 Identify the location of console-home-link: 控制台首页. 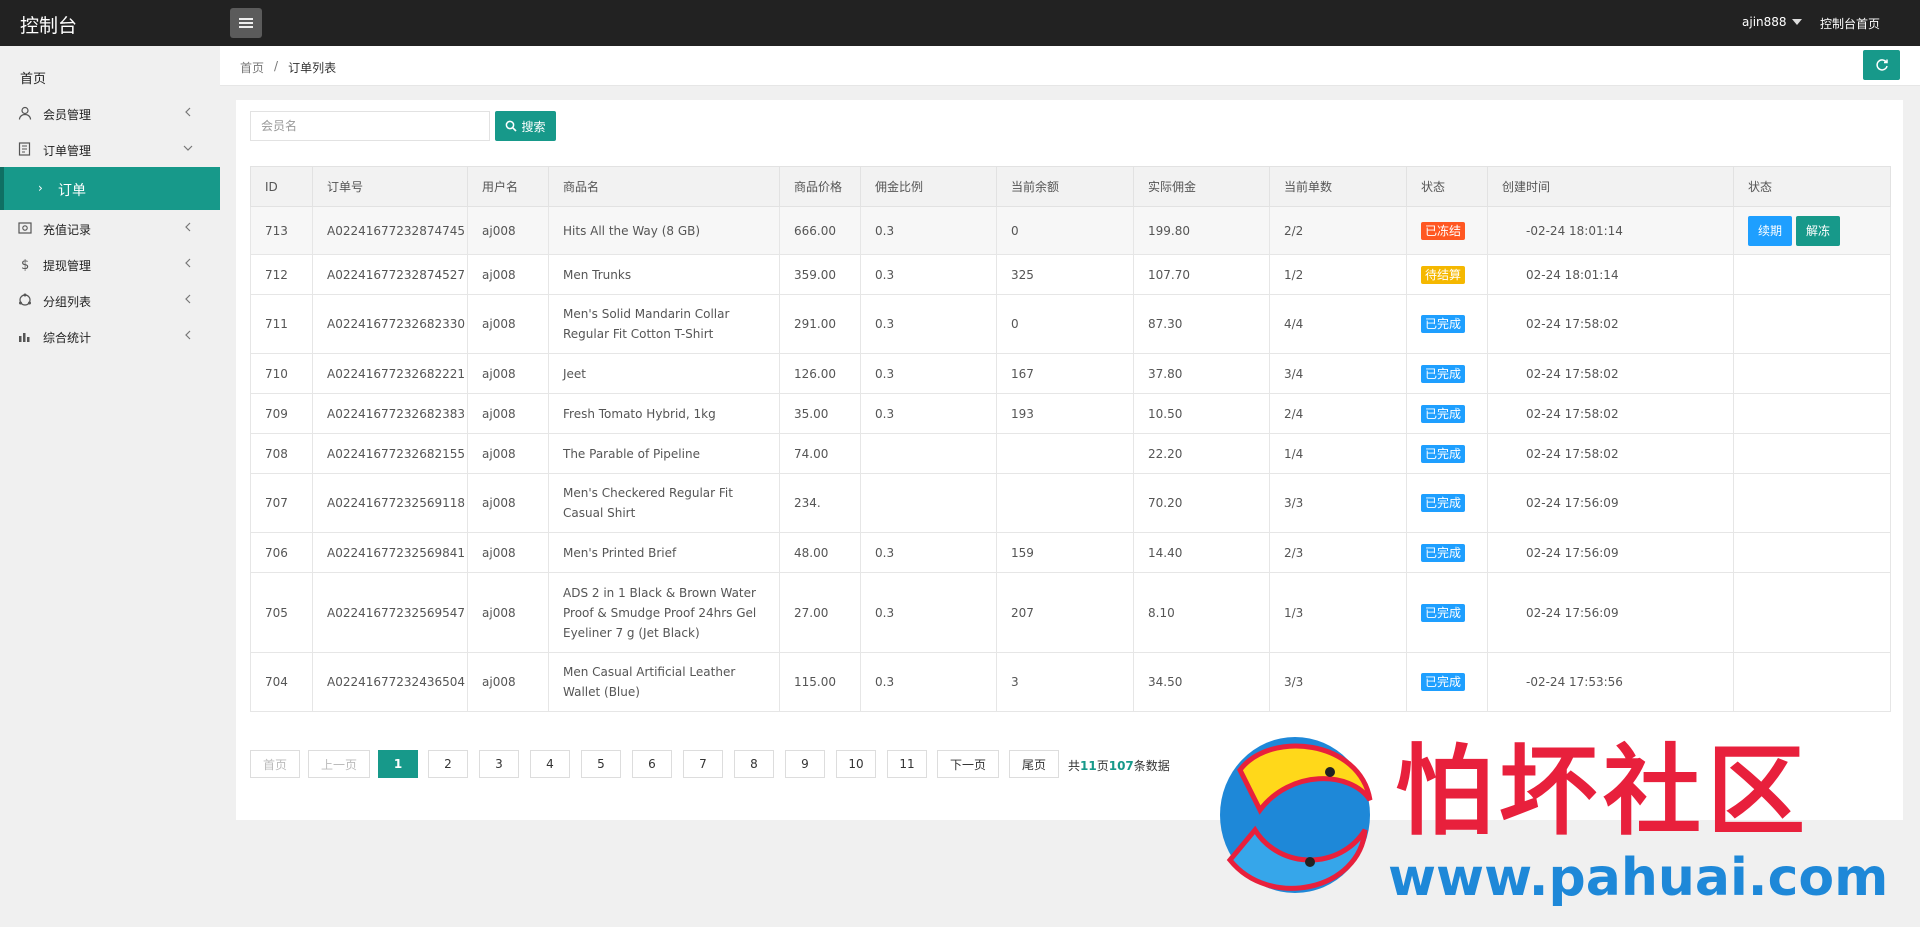
(1850, 23).